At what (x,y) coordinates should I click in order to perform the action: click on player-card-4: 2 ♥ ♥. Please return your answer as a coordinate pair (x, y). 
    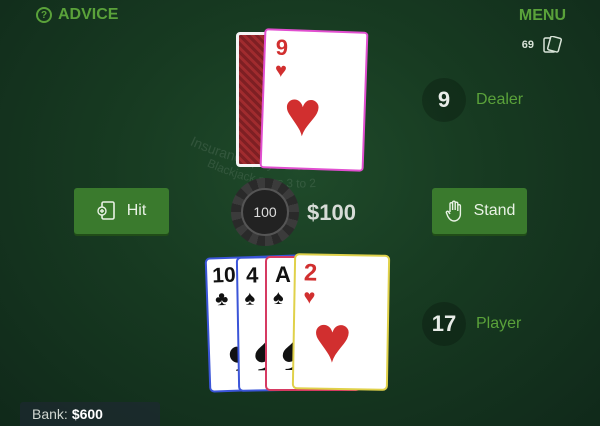
    Looking at the image, I should click on (341, 322).